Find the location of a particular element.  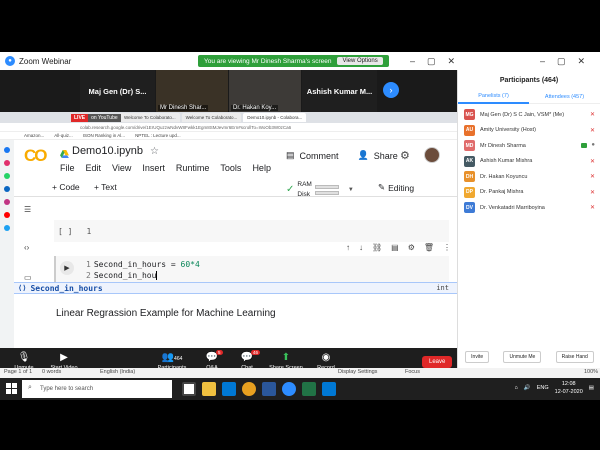

next-page-arrow-icon: › is located at coordinates (391, 90).